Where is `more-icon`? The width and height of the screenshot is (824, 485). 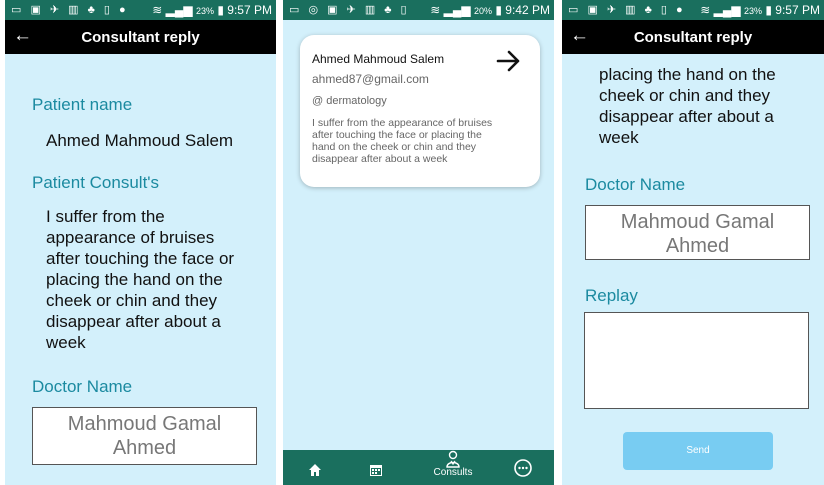 more-icon is located at coordinates (523, 468).